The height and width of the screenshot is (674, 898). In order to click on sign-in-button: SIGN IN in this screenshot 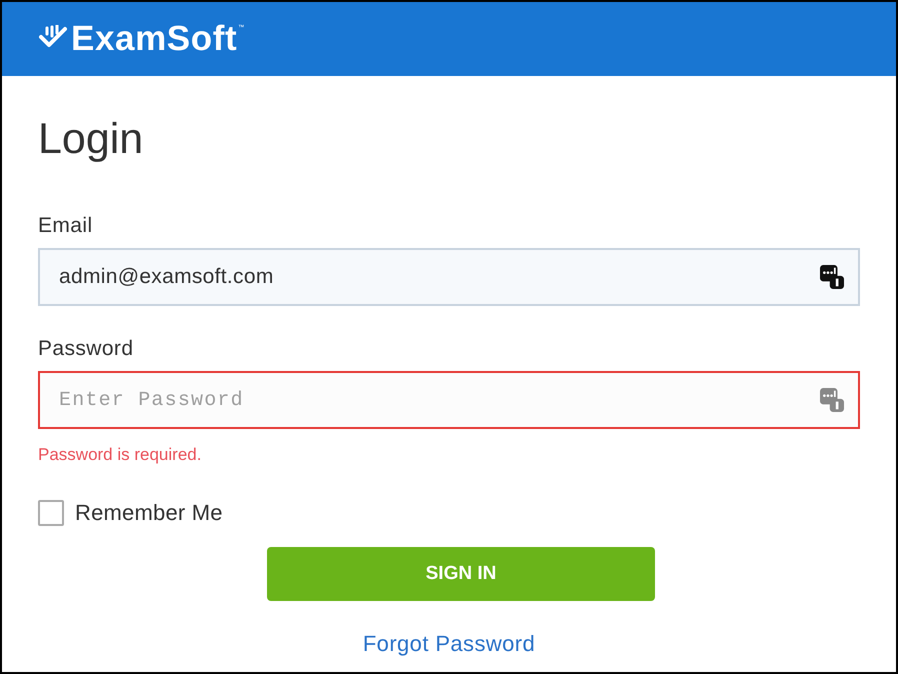, I will do `click(461, 574)`.